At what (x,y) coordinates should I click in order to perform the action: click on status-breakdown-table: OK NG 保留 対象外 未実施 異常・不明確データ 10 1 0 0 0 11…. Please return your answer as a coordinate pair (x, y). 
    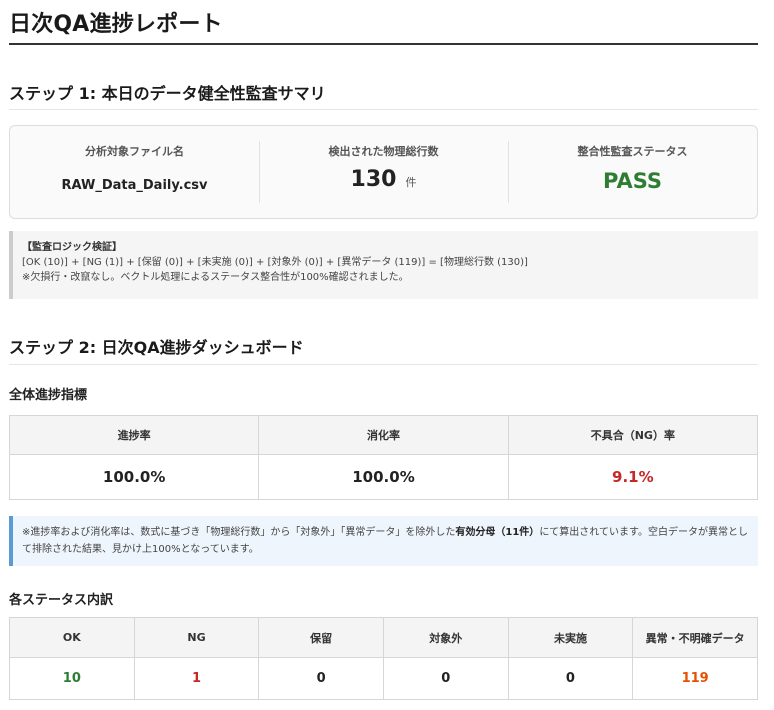
    Looking at the image, I should click on (383, 658).